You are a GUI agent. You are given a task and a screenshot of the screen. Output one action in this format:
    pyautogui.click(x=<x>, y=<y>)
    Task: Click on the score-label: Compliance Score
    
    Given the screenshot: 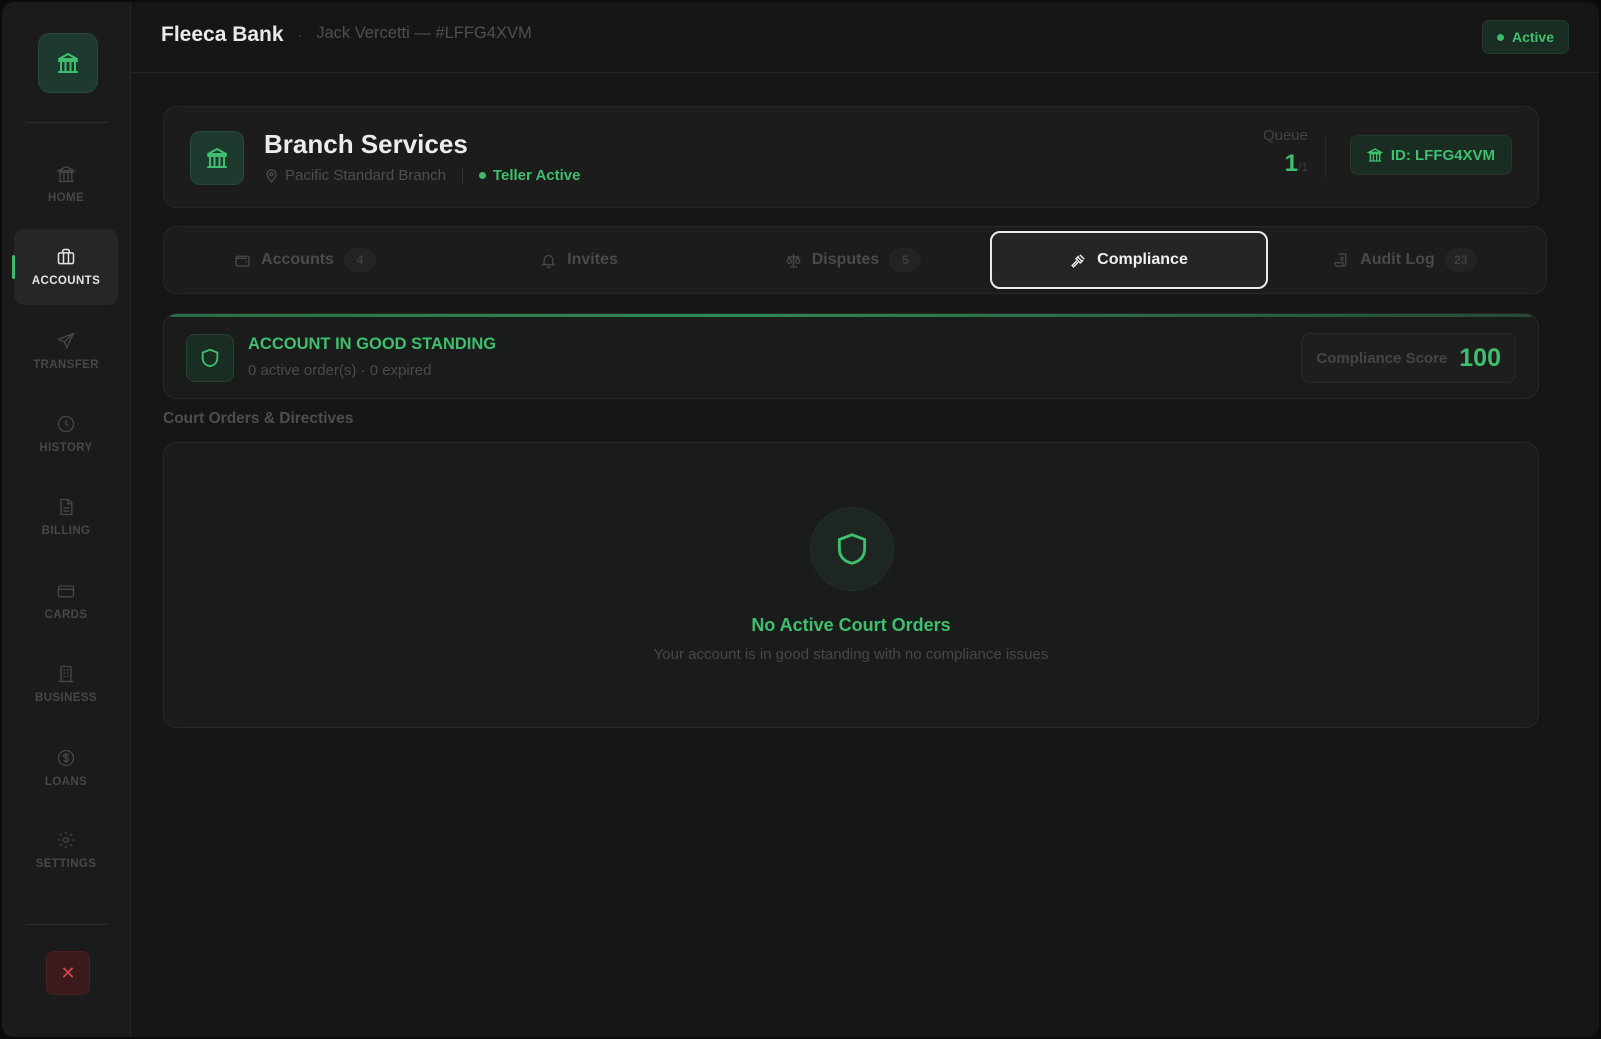 What is the action you would take?
    pyautogui.click(x=1382, y=358)
    